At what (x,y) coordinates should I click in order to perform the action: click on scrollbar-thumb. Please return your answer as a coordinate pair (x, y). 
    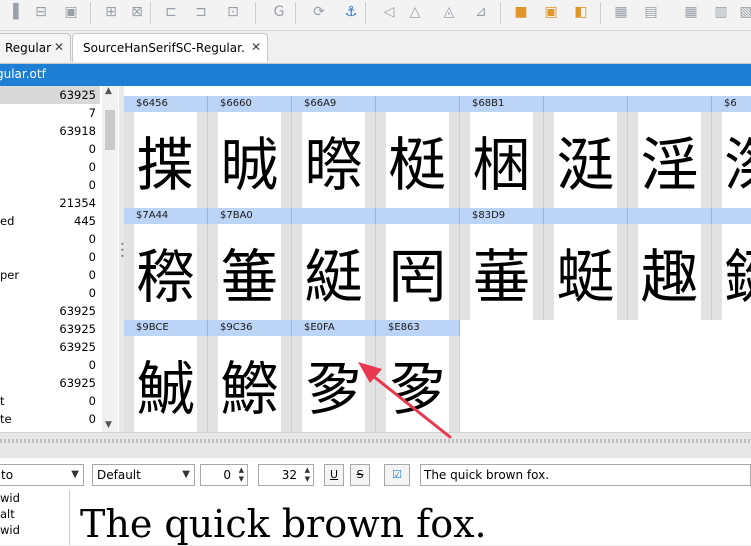
    Looking at the image, I should click on (110, 130).